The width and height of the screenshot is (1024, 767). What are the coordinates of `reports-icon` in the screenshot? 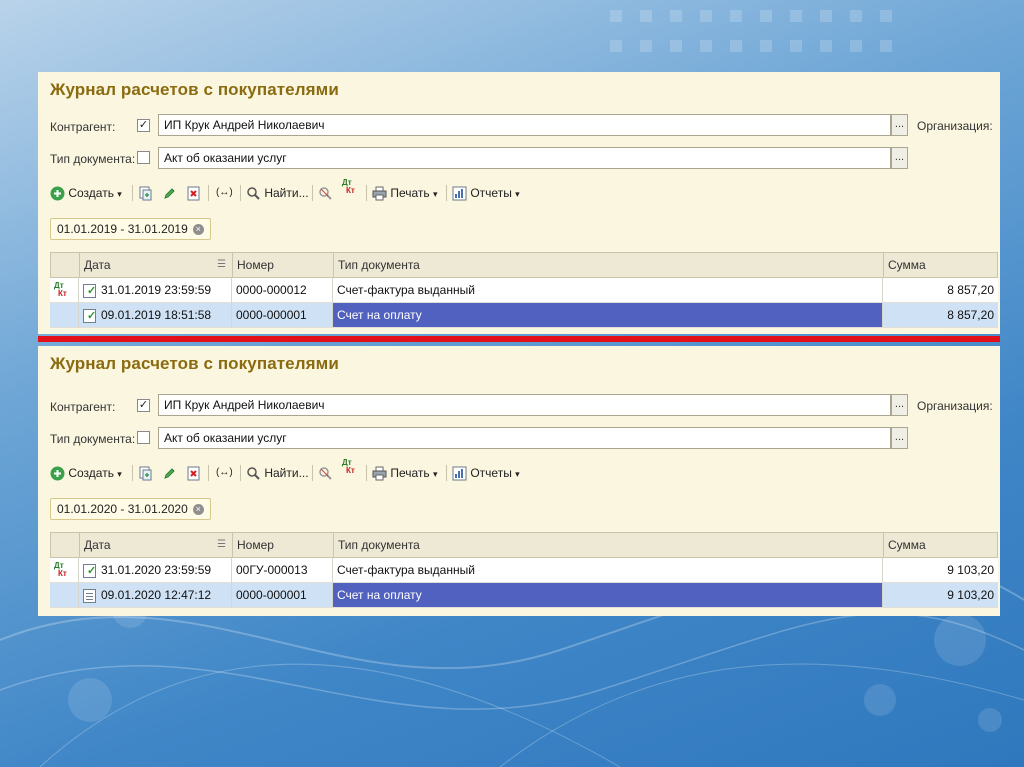 It's located at (459, 193).